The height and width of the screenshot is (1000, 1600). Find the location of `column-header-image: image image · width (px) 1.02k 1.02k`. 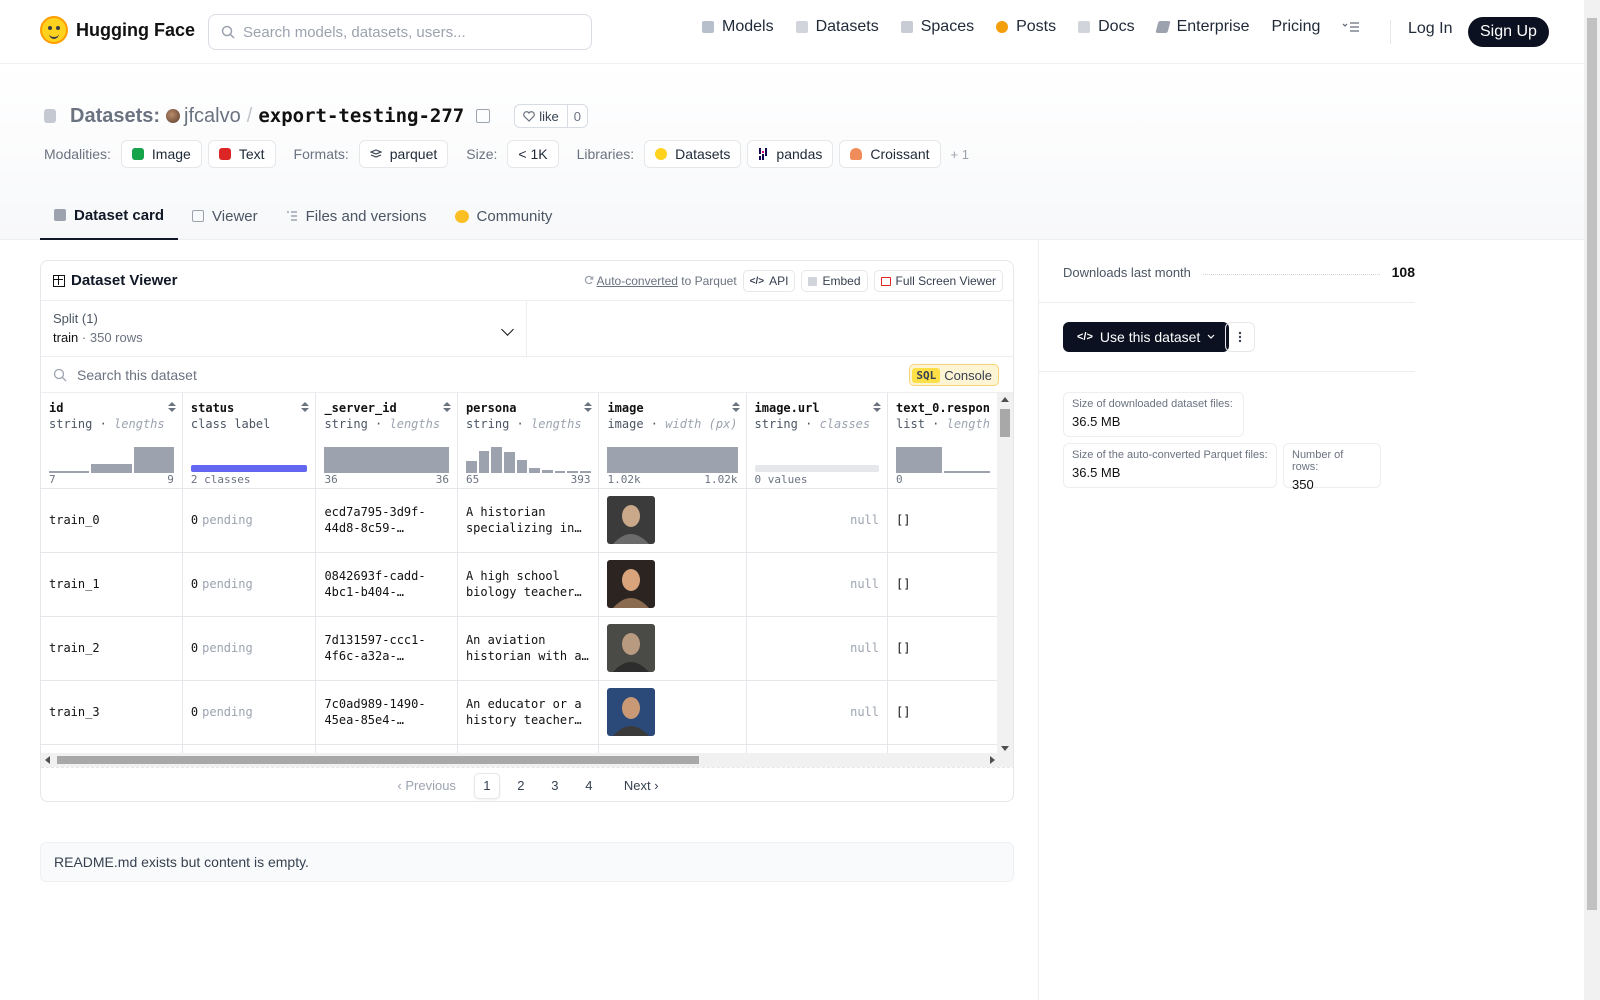

column-header-image: image image · width (px) 1.02k 1.02k is located at coordinates (672, 441).